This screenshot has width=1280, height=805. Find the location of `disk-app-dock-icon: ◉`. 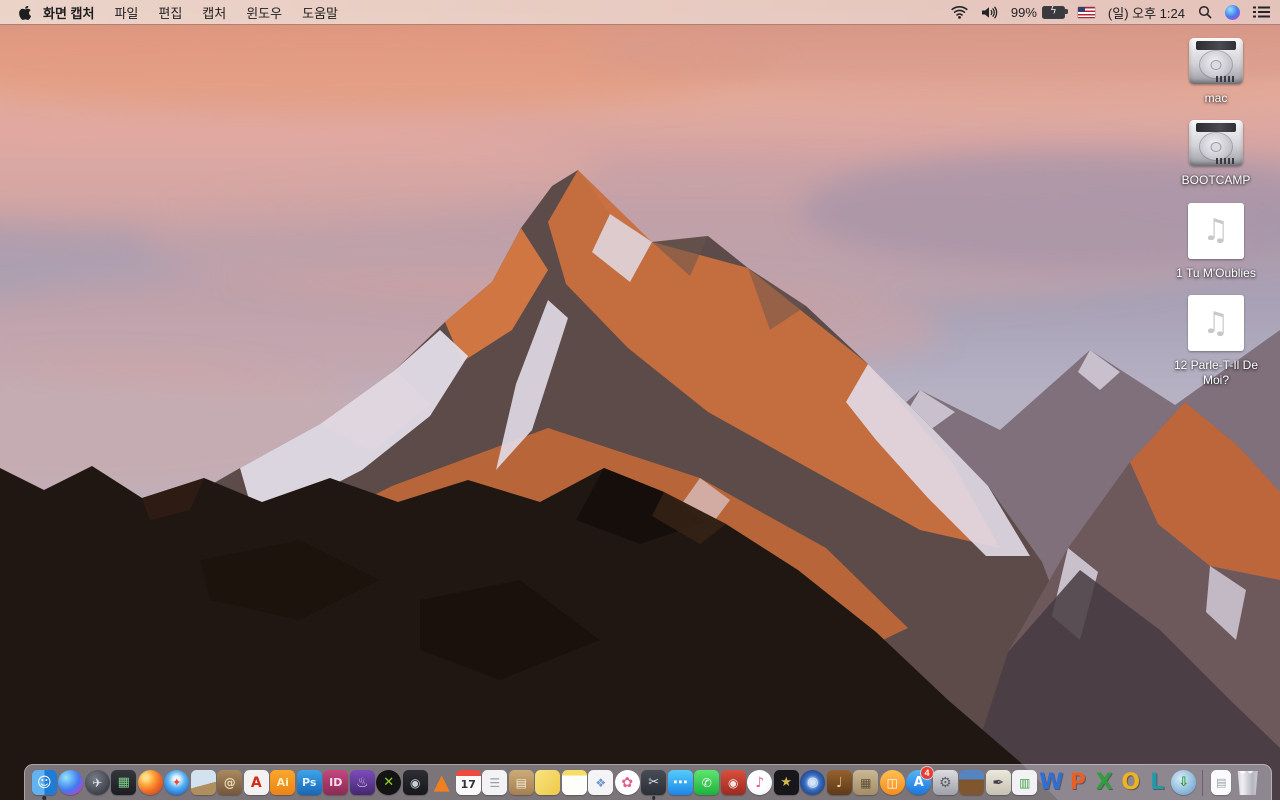

disk-app-dock-icon: ◉ is located at coordinates (415, 783).